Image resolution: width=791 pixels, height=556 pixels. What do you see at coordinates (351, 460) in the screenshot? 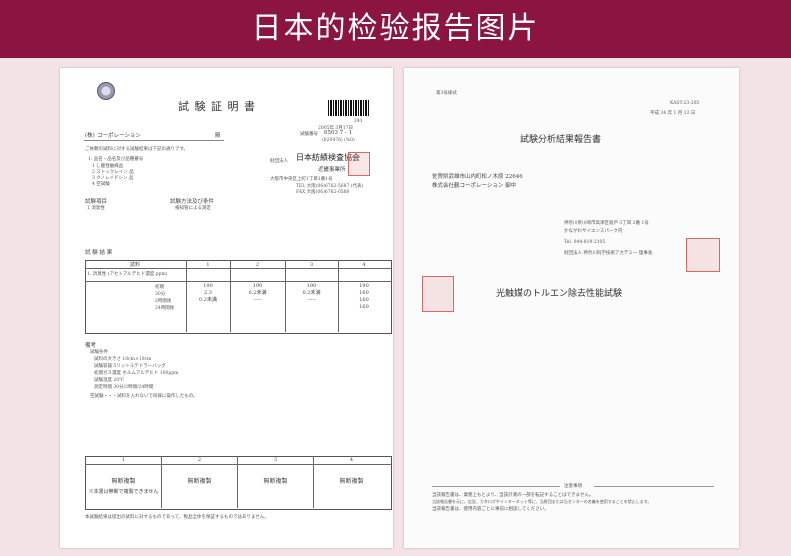
I see `seal-box-number: 4` at bounding box center [351, 460].